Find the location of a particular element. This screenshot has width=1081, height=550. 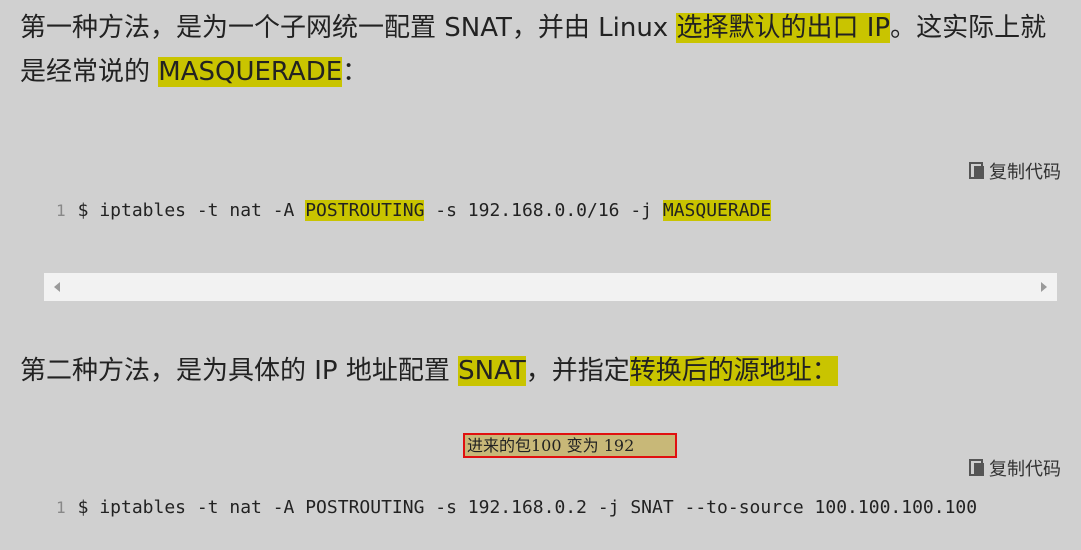

paragraph-method-2: 第二种方法，是为具体的 IP 地址配置 SNAT，并指定转换后的源地址： is located at coordinates (542, 371).